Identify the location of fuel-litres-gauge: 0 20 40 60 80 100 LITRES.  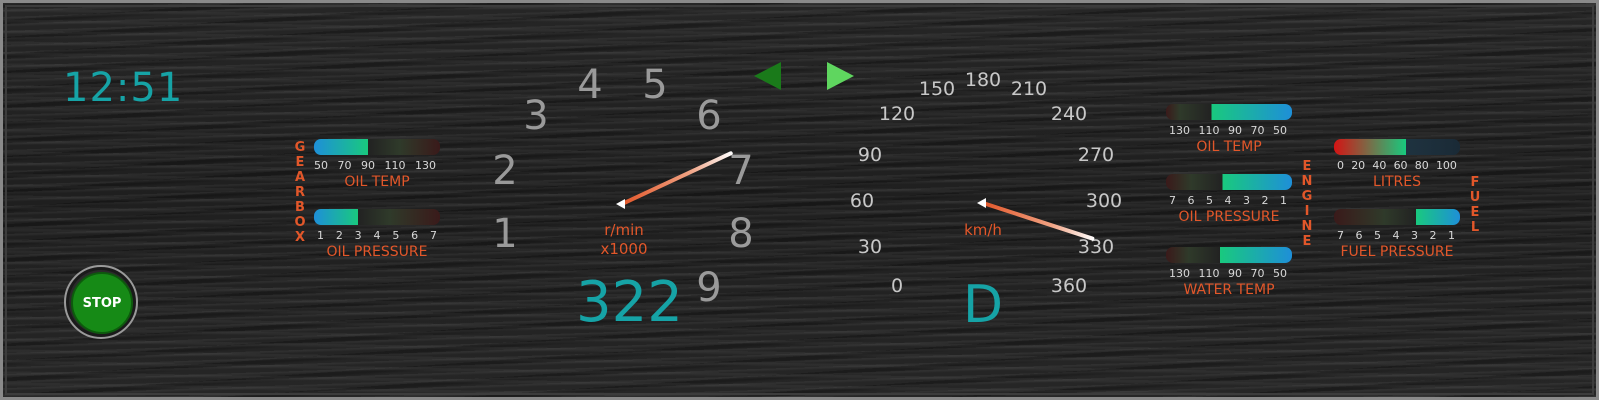
(1397, 164).